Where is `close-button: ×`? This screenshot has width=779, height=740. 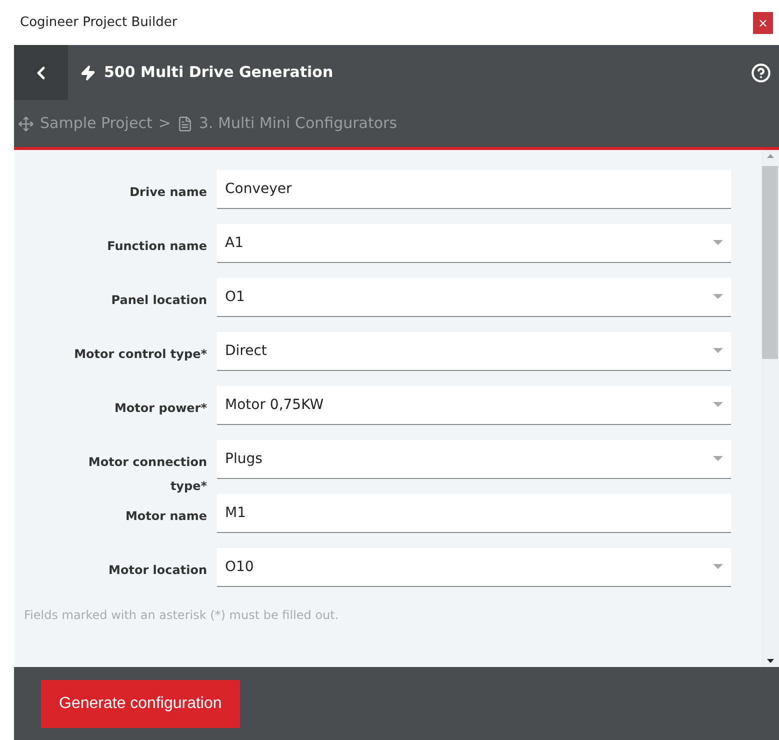 close-button: × is located at coordinates (763, 23).